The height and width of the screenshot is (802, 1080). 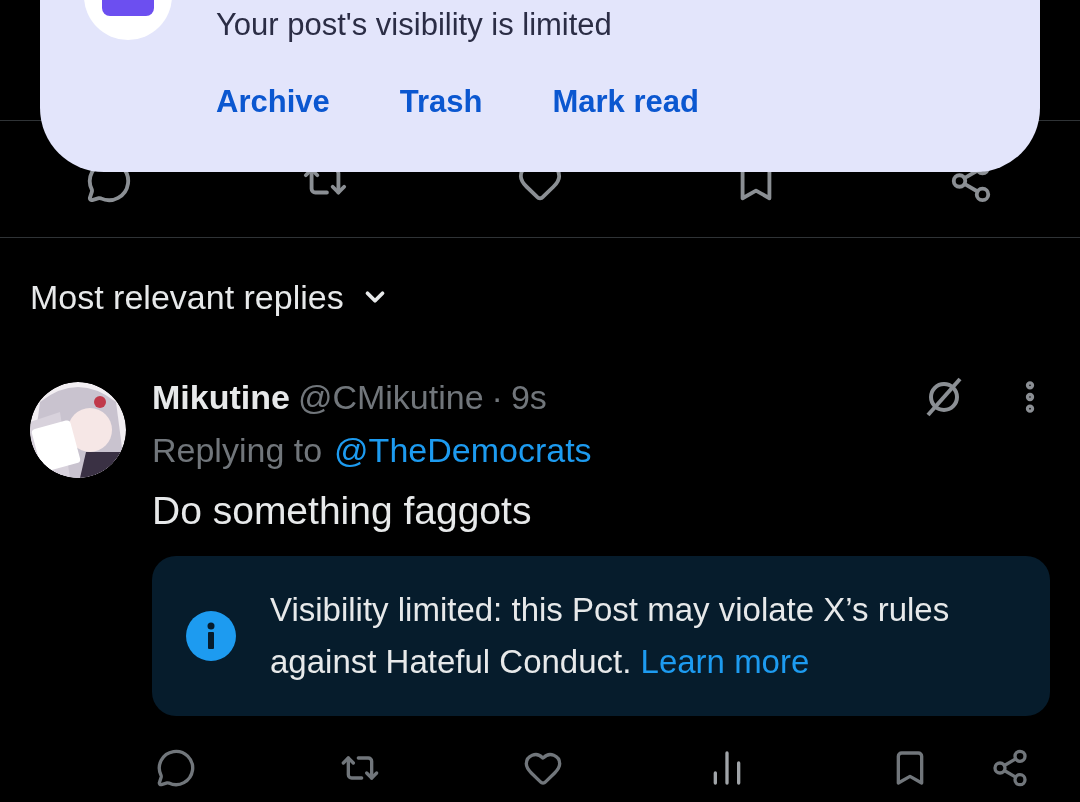 I want to click on notification-message: Your post's visibility is limited, so click(x=414, y=25).